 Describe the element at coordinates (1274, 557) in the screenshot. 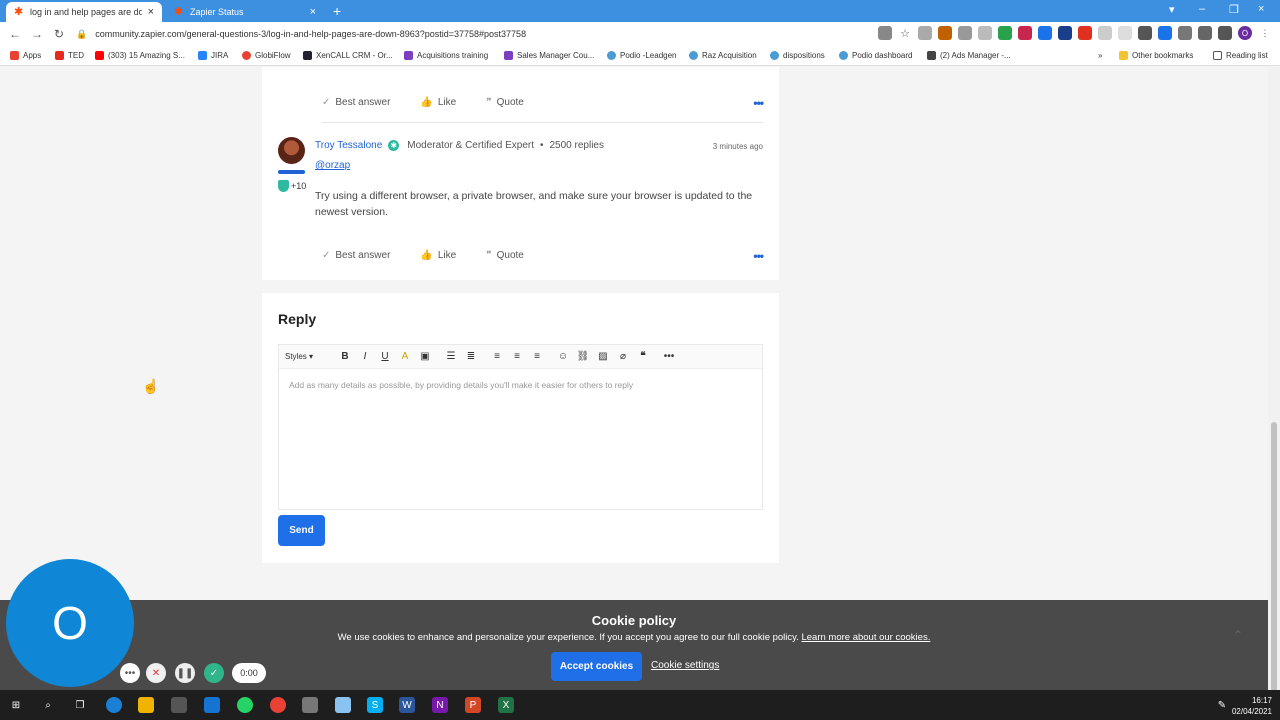

I see `scrollbar-thumb` at that location.